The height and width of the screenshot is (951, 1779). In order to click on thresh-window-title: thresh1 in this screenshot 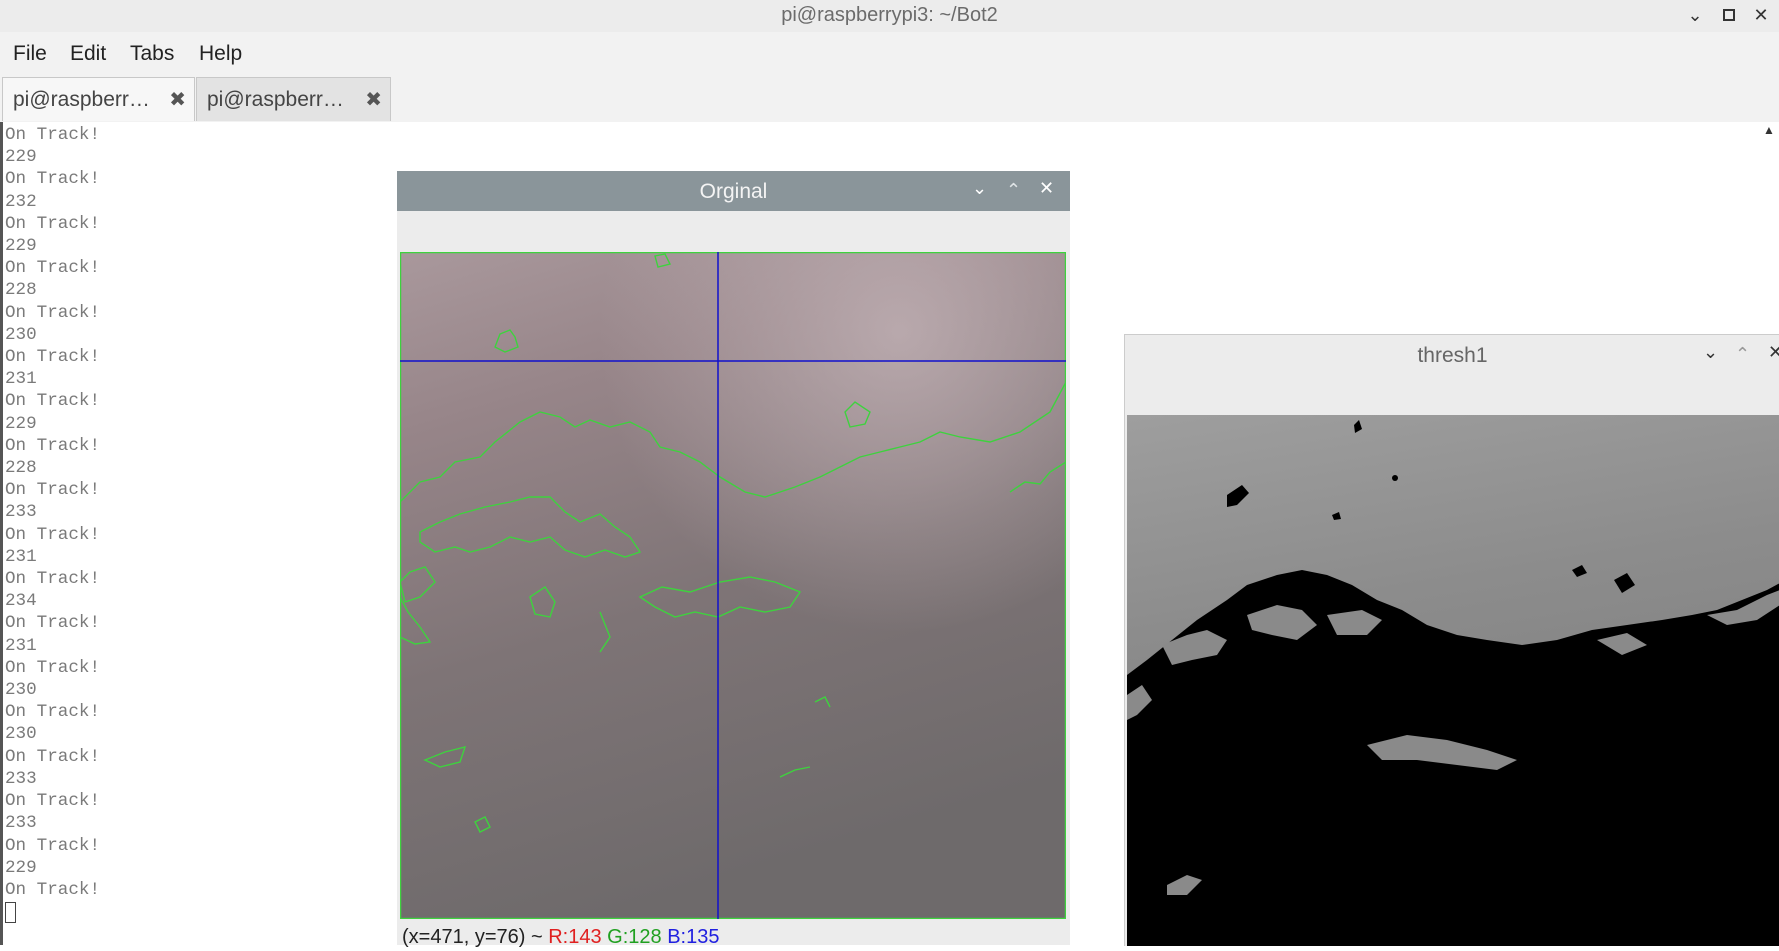, I will do `click(1452, 355)`.